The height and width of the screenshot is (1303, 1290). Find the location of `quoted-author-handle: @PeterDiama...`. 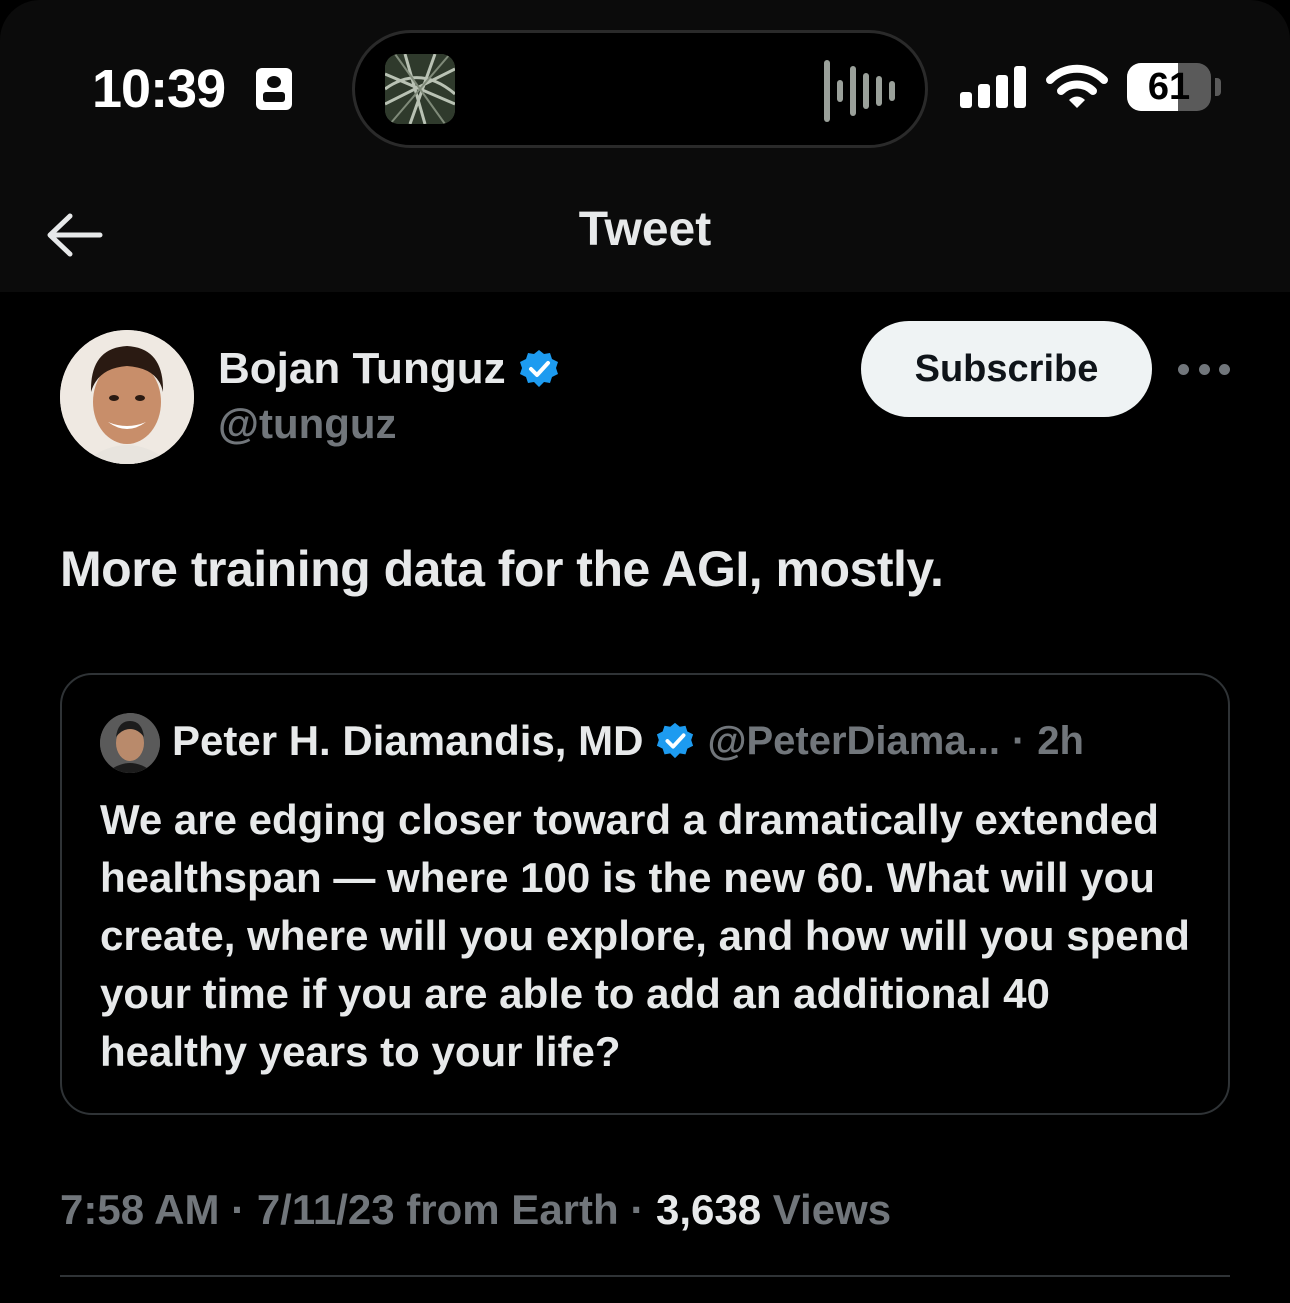

quoted-author-handle: @PeterDiama... is located at coordinates (853, 740).